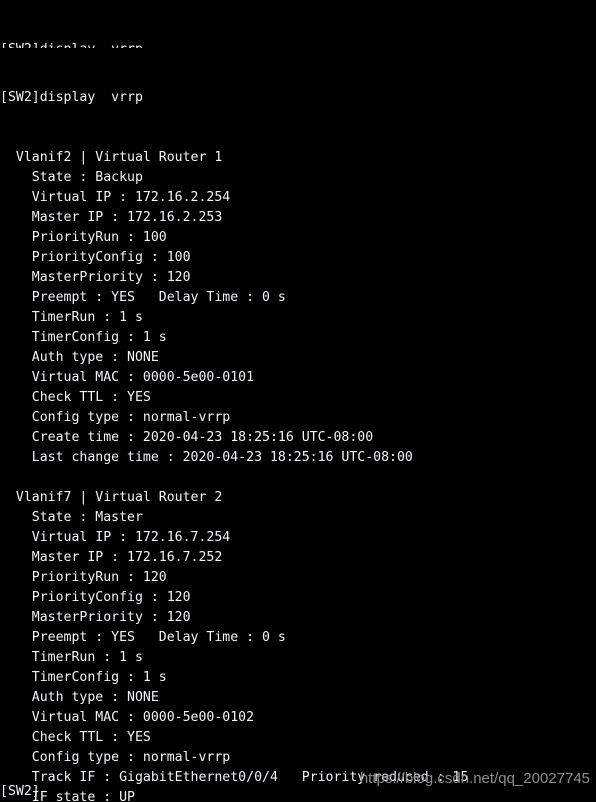 Image resolution: width=596 pixels, height=802 pixels. Describe the element at coordinates (71, 97) in the screenshot. I see `terminal-command-line: [SW2]display vrrp` at that location.